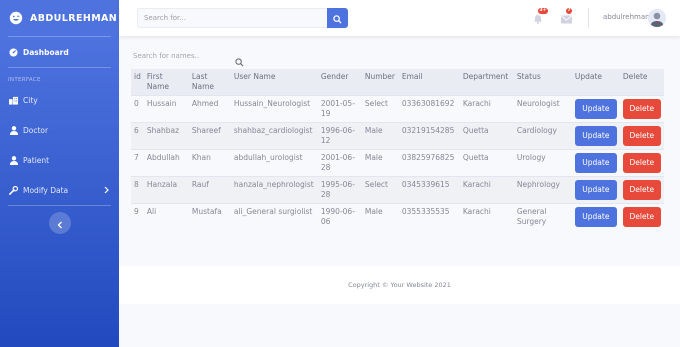 The width and height of the screenshot is (680, 347). I want to click on sidebar-toggle-button, so click(60, 223).